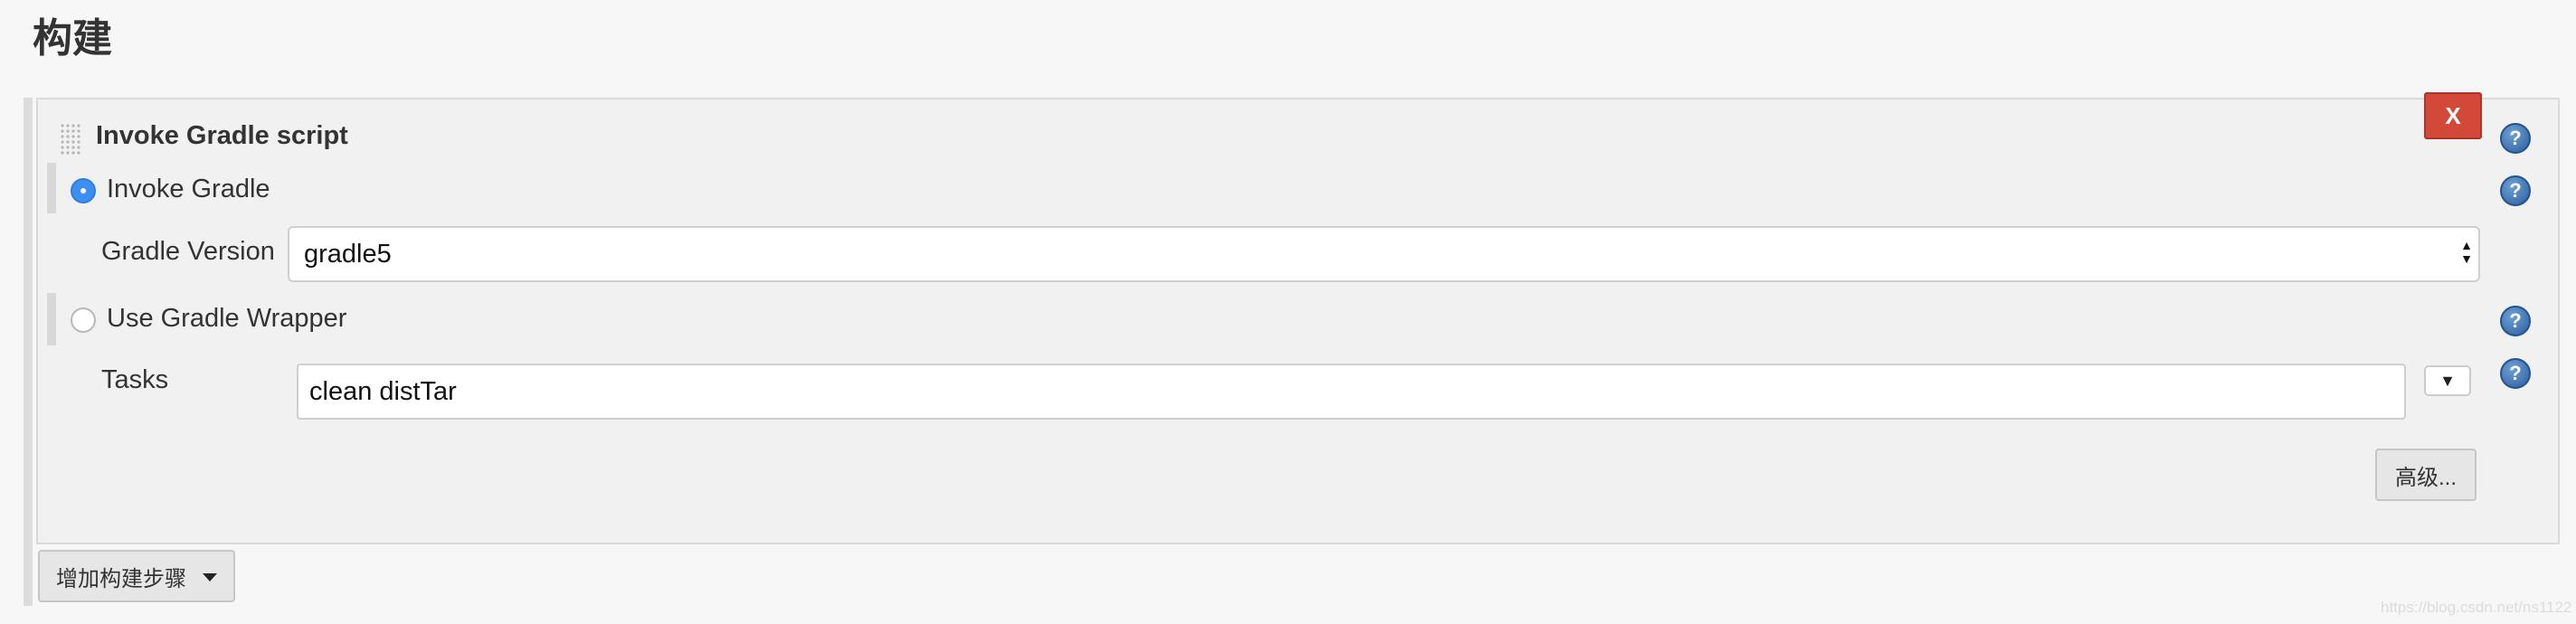 This screenshot has height=624, width=2576. Describe the element at coordinates (29, 352) in the screenshot. I see `section-left-bar` at that location.